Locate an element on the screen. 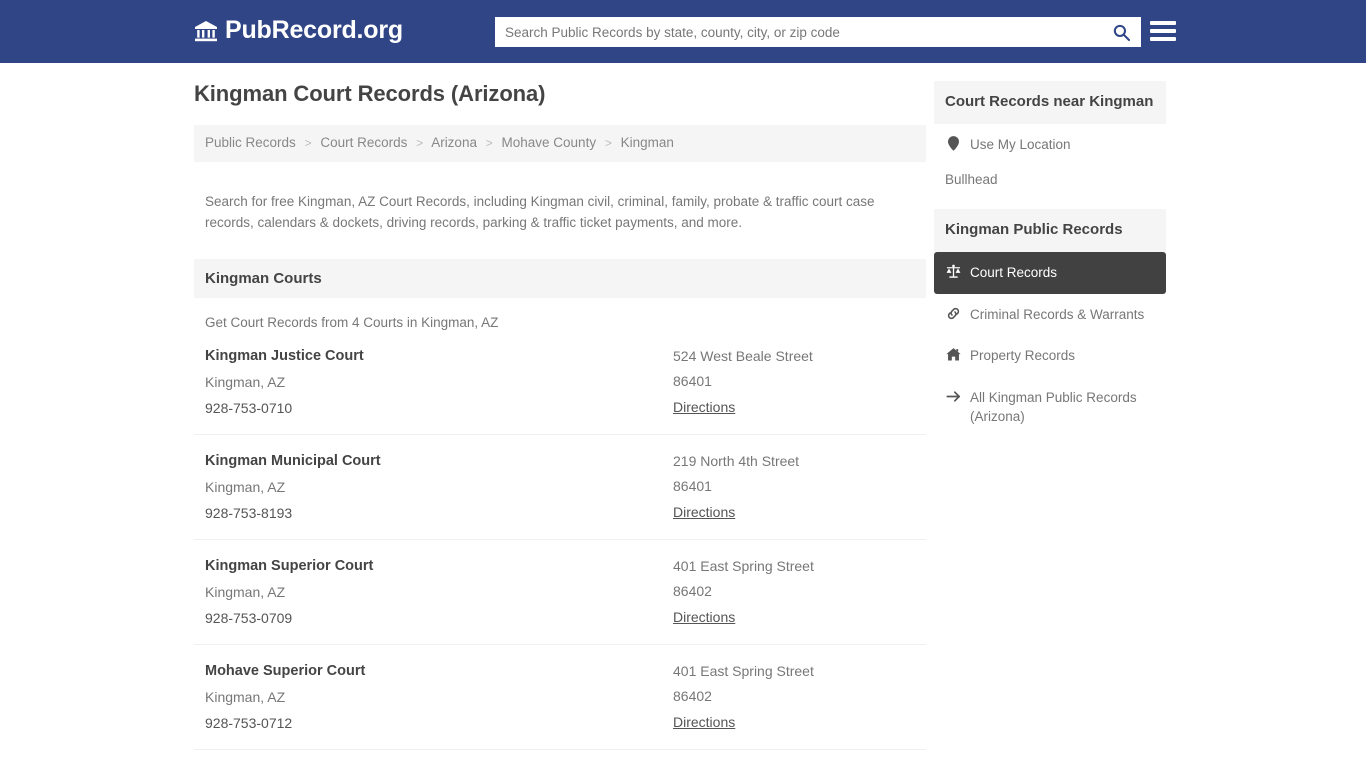 The height and width of the screenshot is (768, 1366). page-title: Kingman Court Records (Arizona) is located at coordinates (370, 93).